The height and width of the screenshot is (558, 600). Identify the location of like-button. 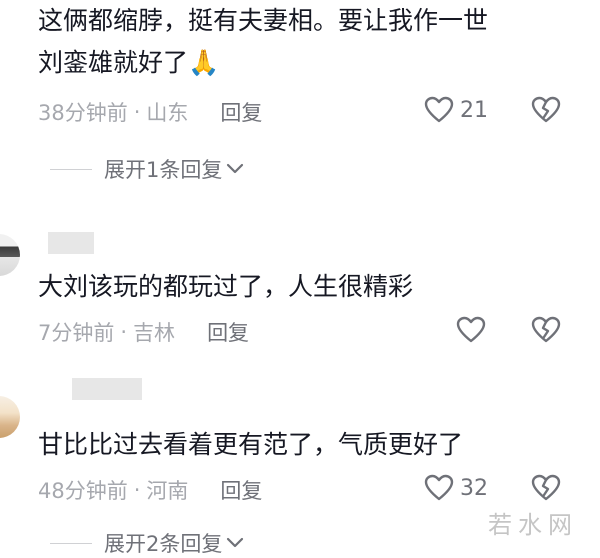
(474, 330).